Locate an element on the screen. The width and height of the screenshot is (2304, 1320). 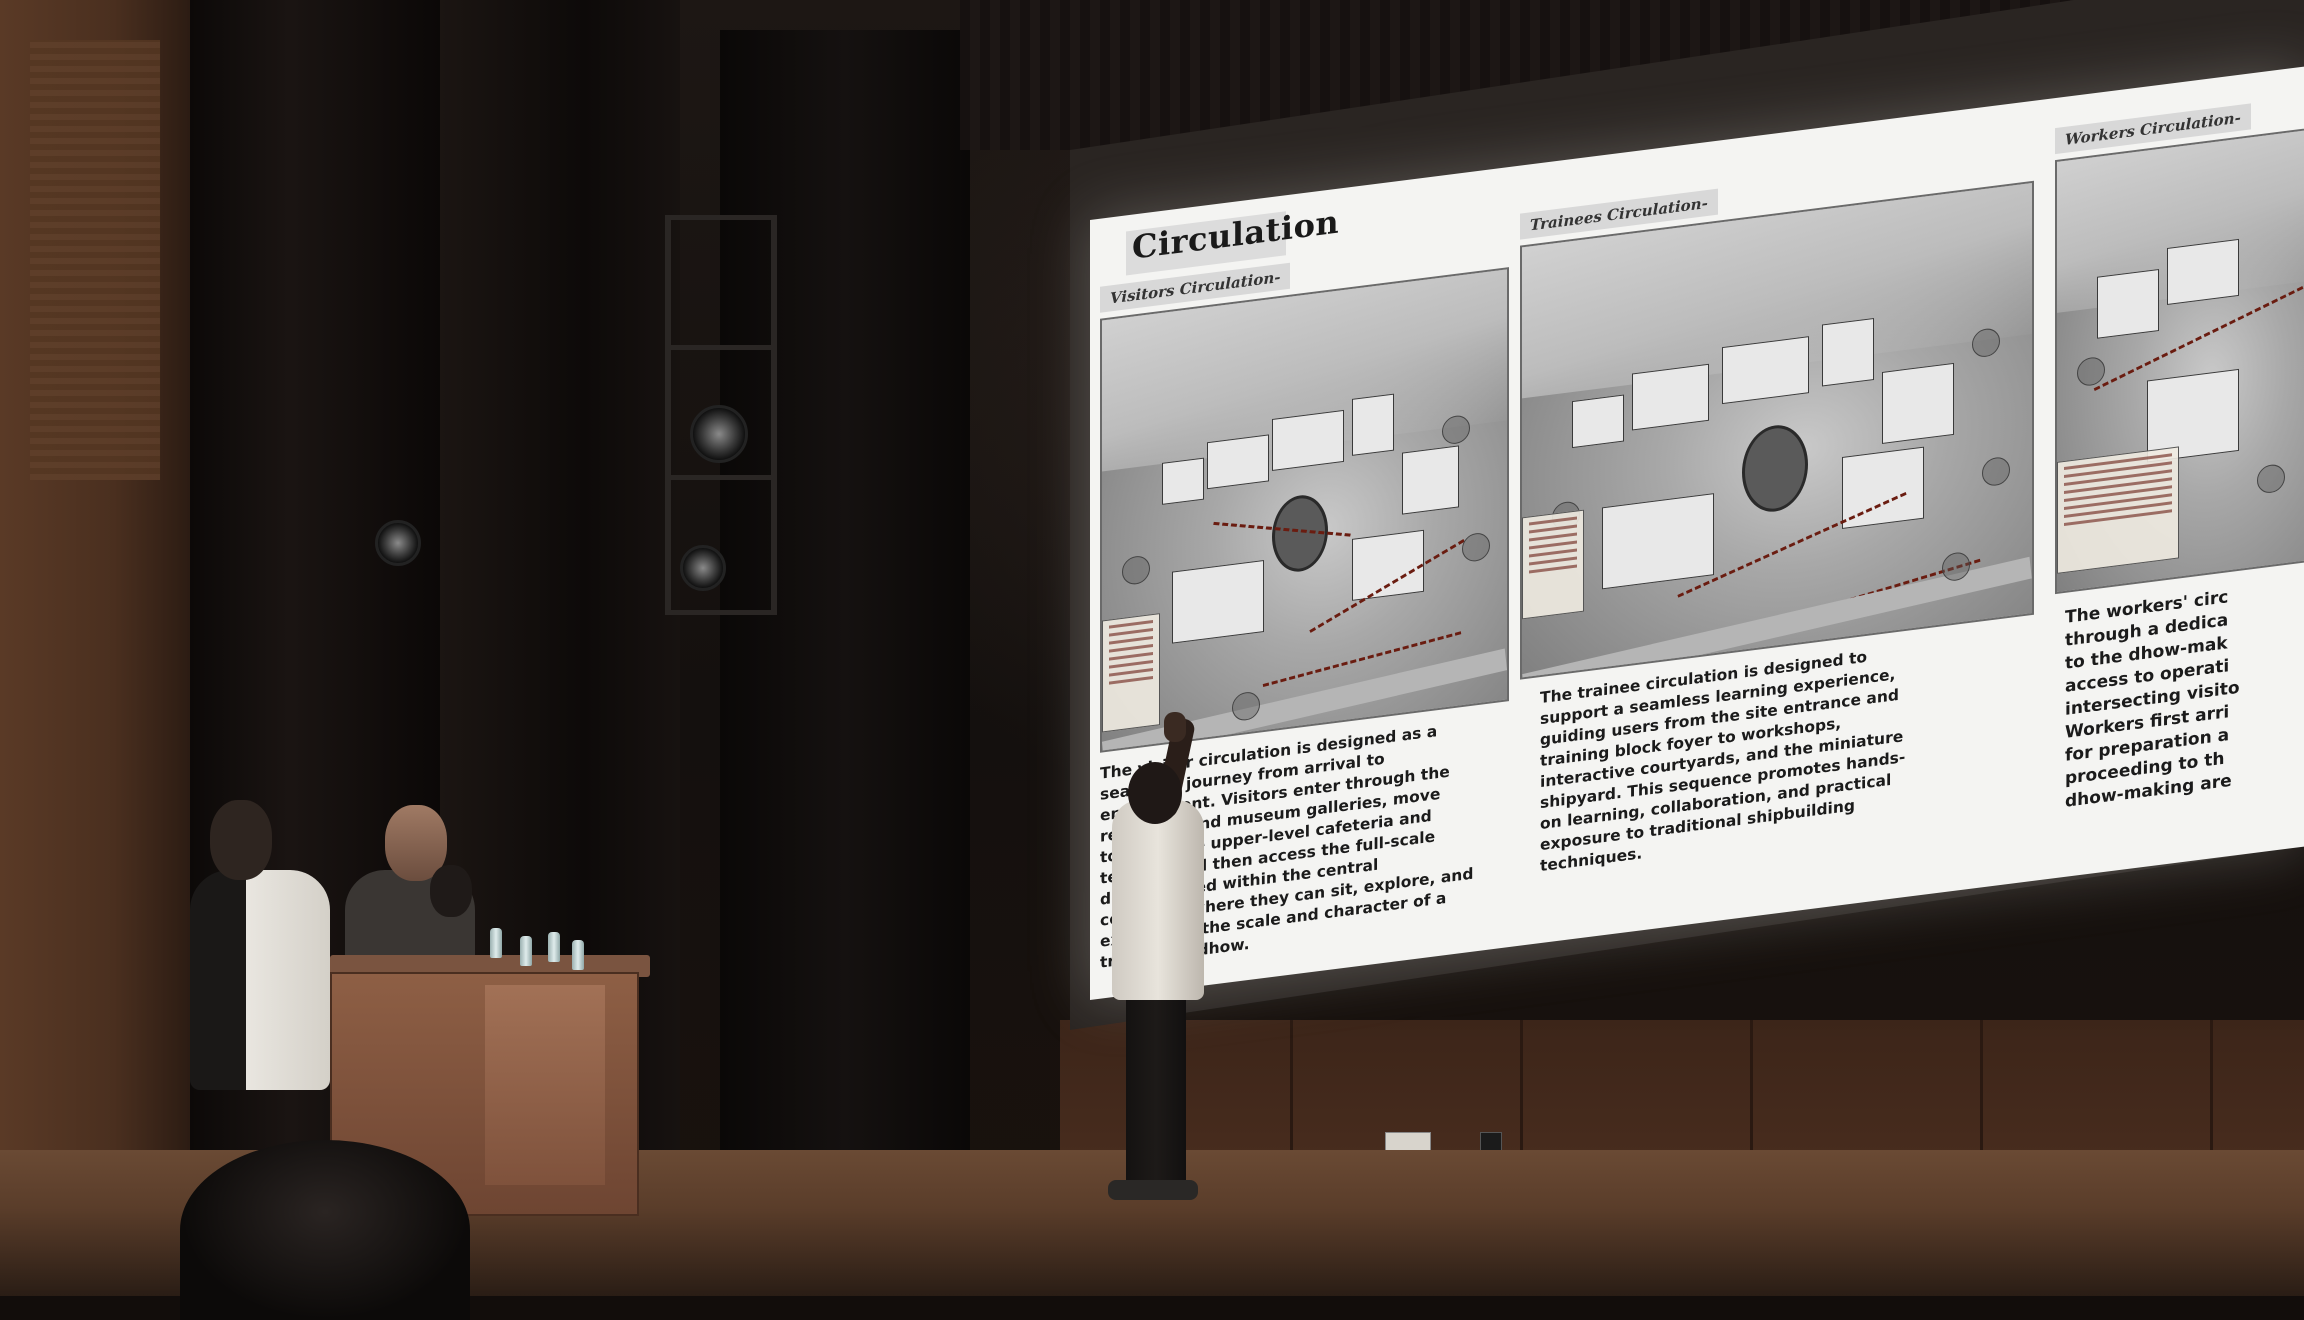
site-plan-workers is located at coordinates (2179, 359).